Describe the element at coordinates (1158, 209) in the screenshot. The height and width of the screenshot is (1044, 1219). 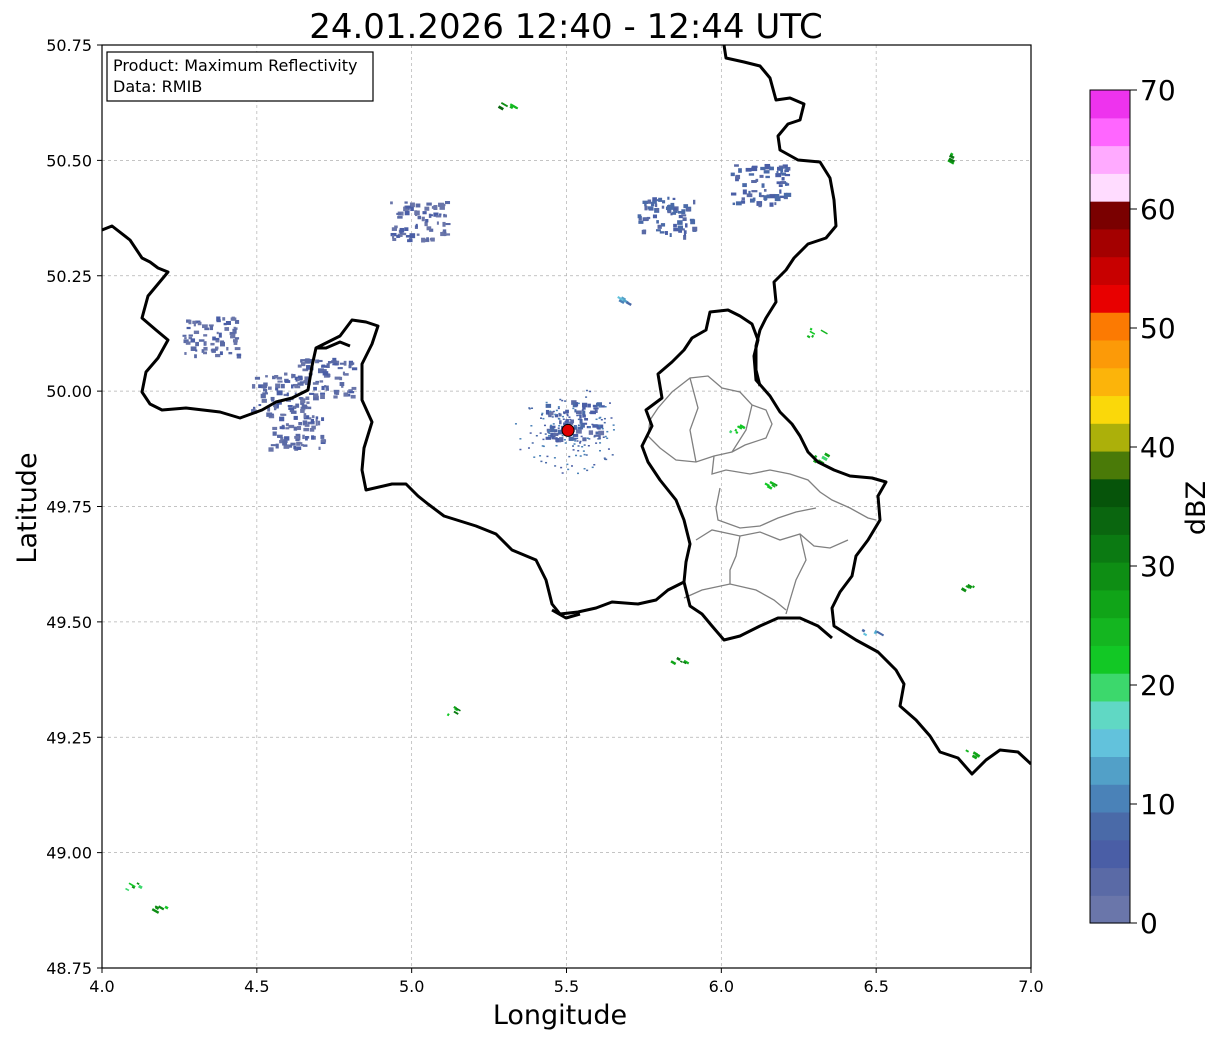
I see `colorbar-tick-label: 60` at that location.